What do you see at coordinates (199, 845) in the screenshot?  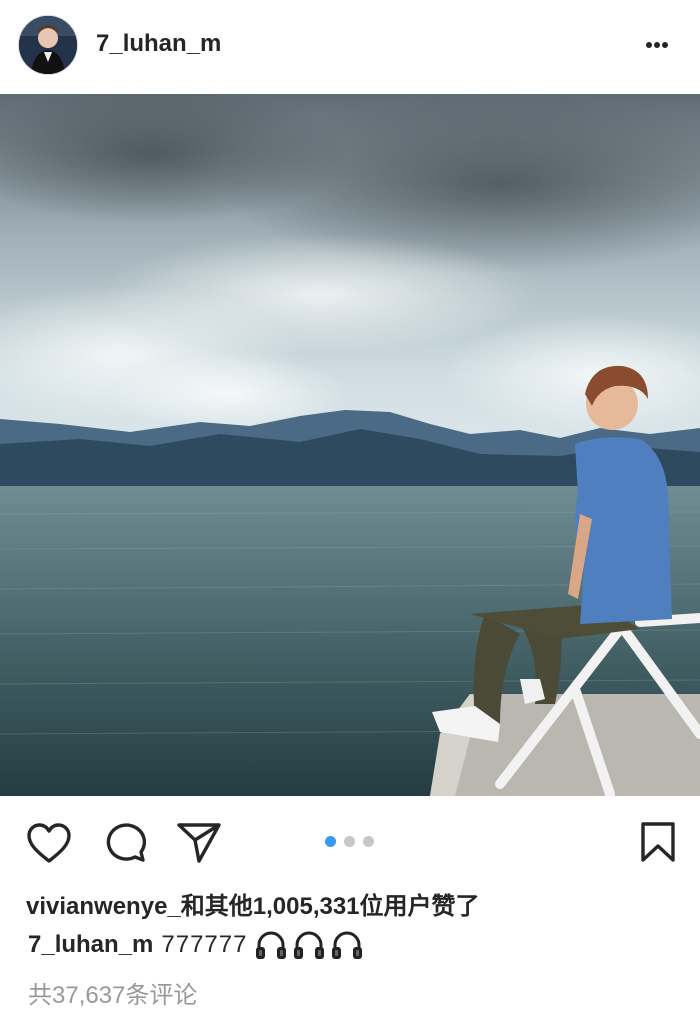 I see `share-icon` at bounding box center [199, 845].